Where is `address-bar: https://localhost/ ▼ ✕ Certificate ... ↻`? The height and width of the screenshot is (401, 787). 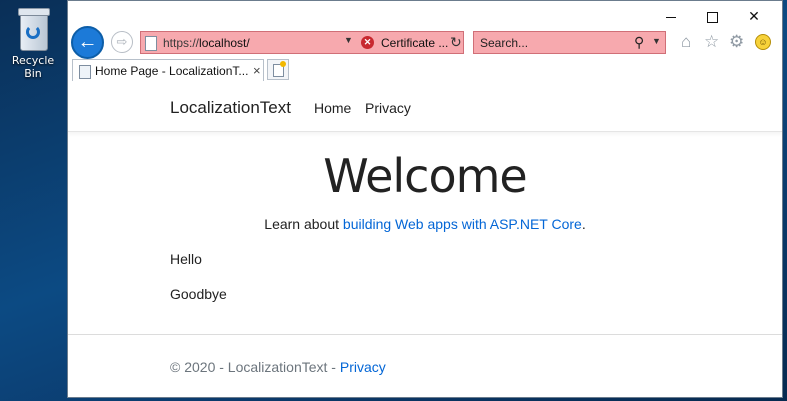 address-bar: https://localhost/ ▼ ✕ Certificate ... ↻ is located at coordinates (302, 42).